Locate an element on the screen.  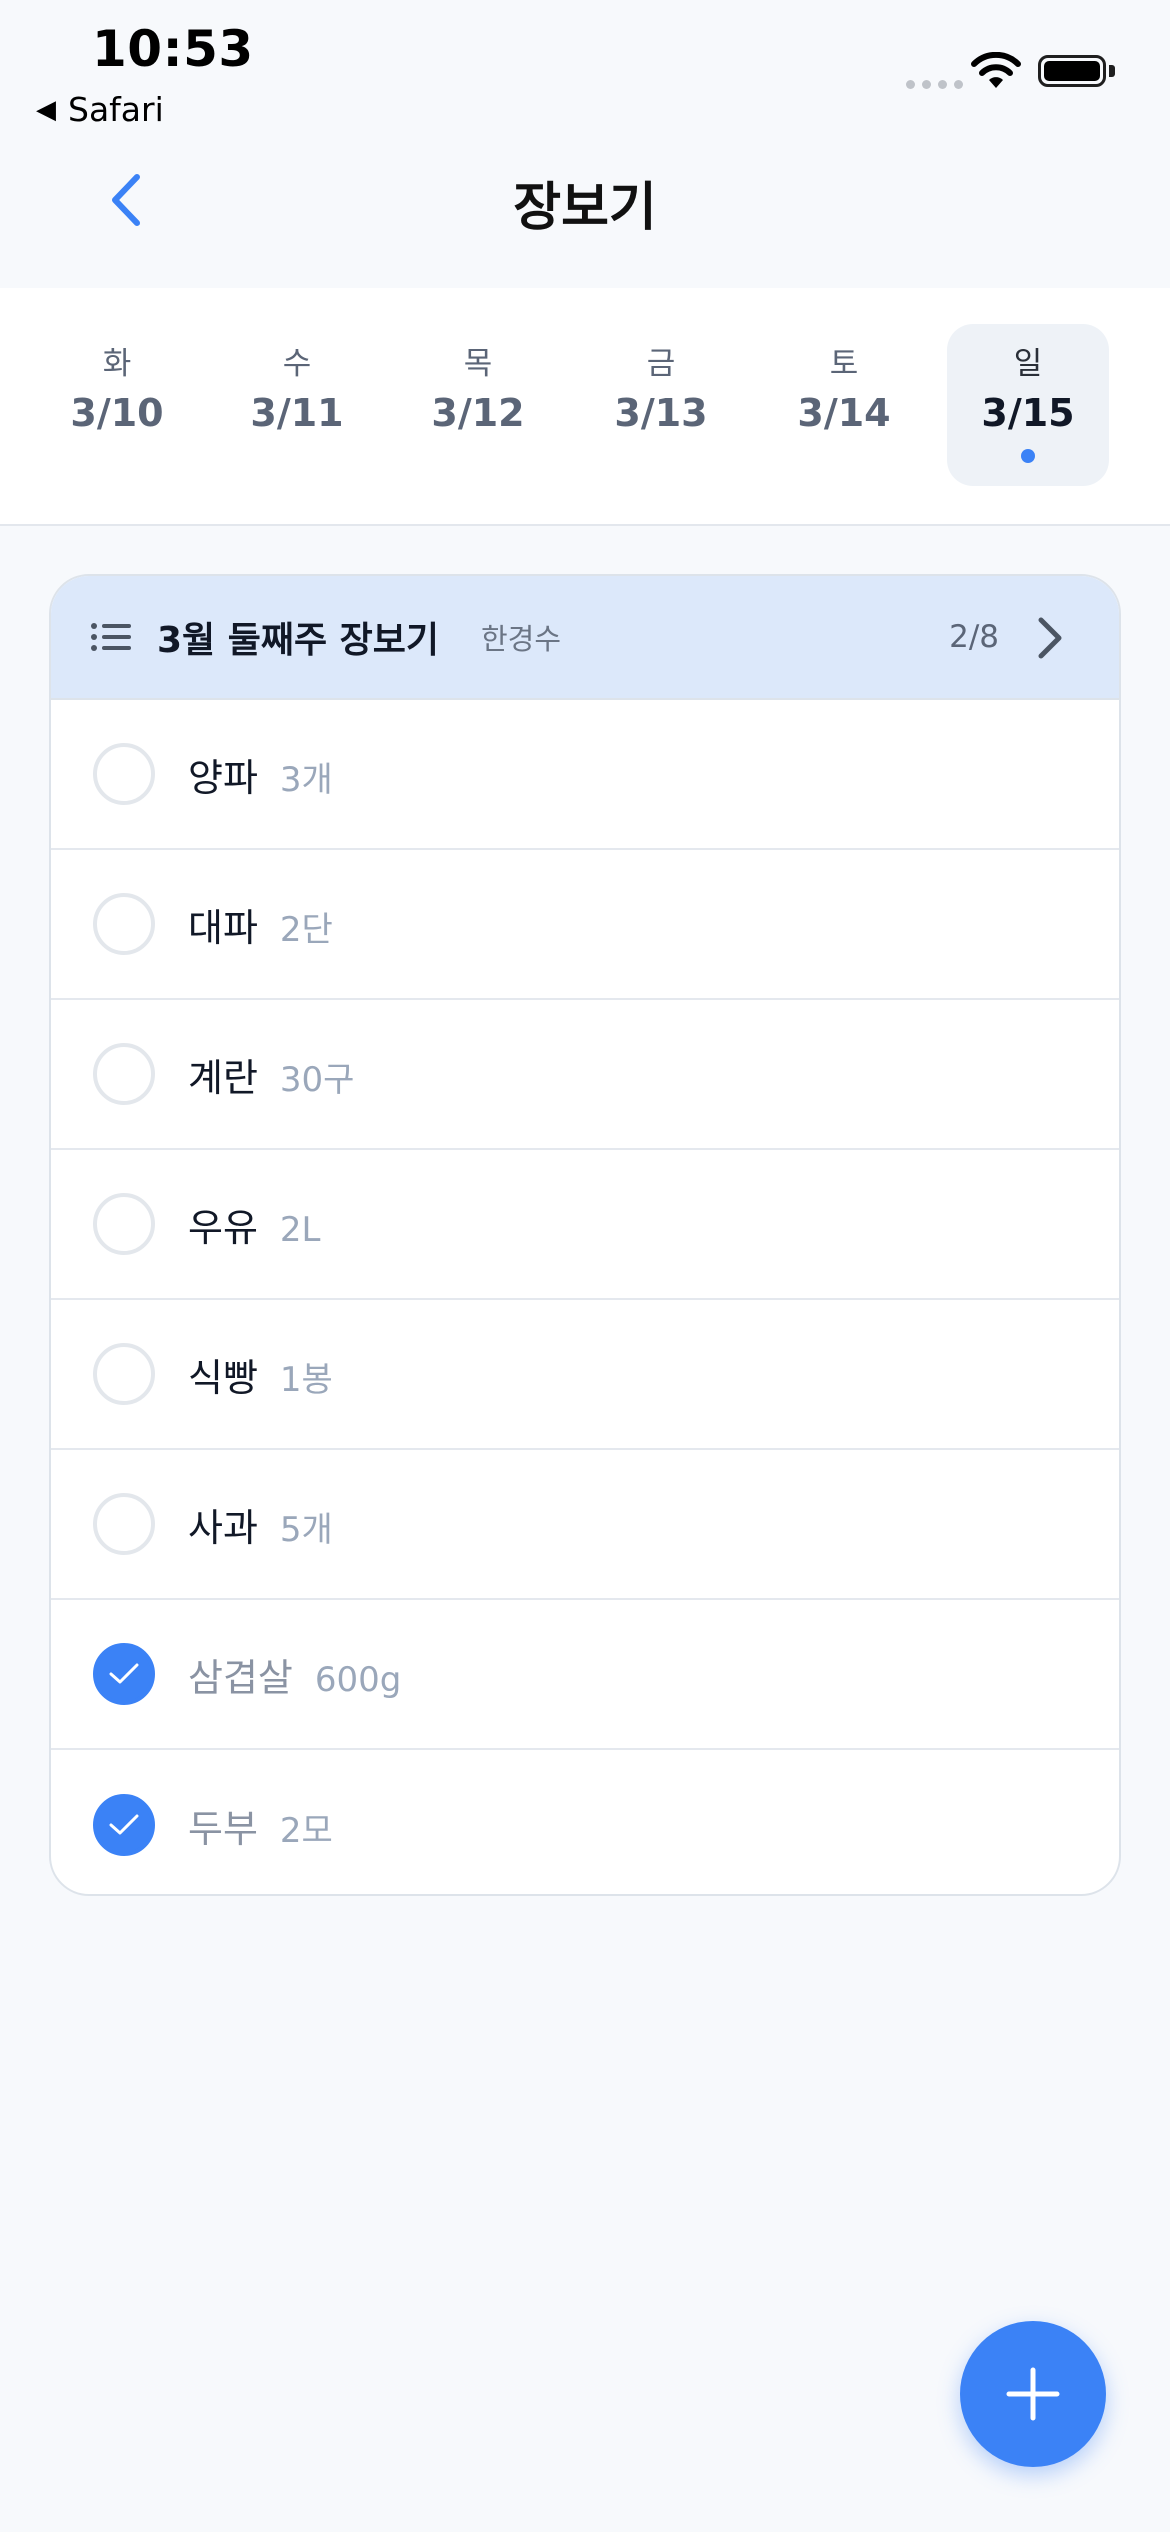
list-item: 사과 5개 is located at coordinates (585, 1525).